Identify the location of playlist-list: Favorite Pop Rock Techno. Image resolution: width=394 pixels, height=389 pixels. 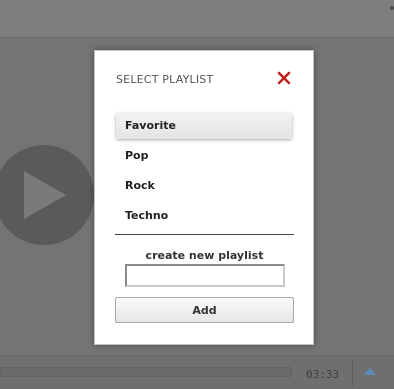
(204, 173).